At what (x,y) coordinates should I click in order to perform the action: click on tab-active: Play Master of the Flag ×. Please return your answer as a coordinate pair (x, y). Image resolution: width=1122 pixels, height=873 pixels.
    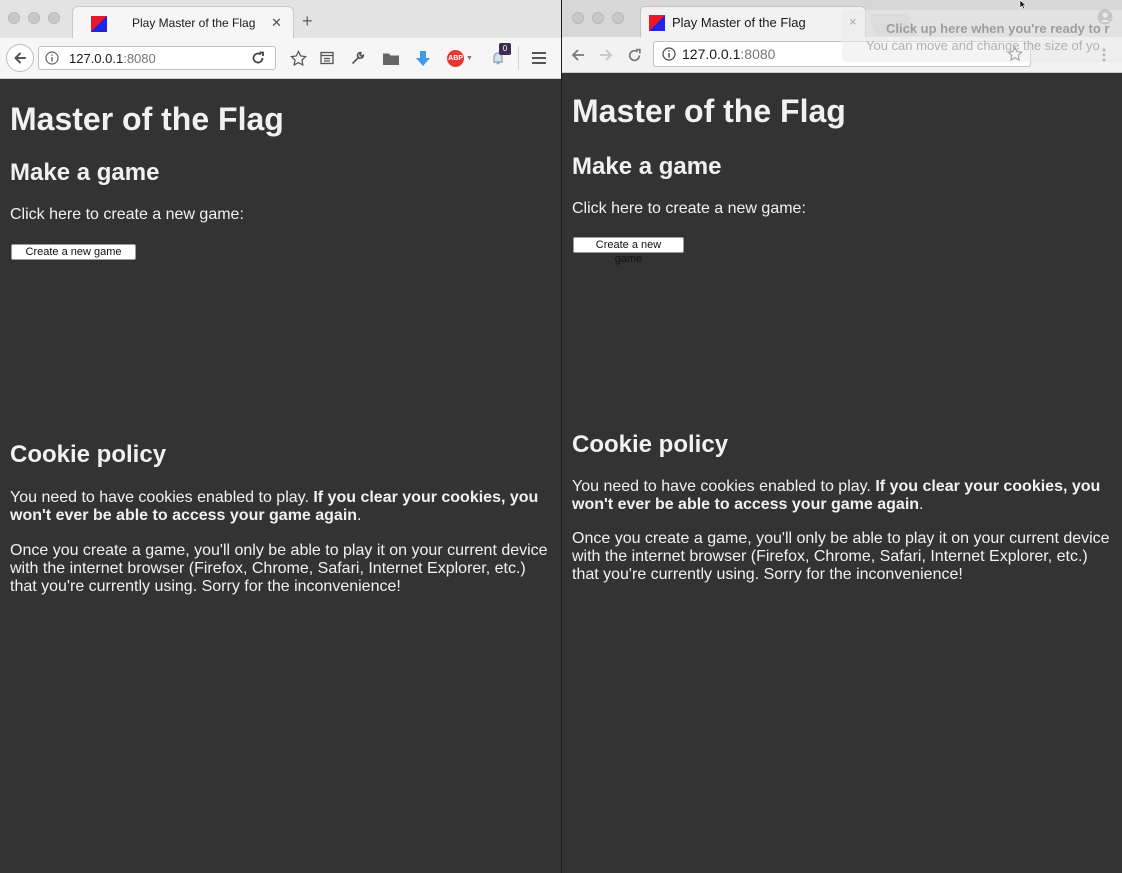
    Looking at the image, I should click on (753, 22).